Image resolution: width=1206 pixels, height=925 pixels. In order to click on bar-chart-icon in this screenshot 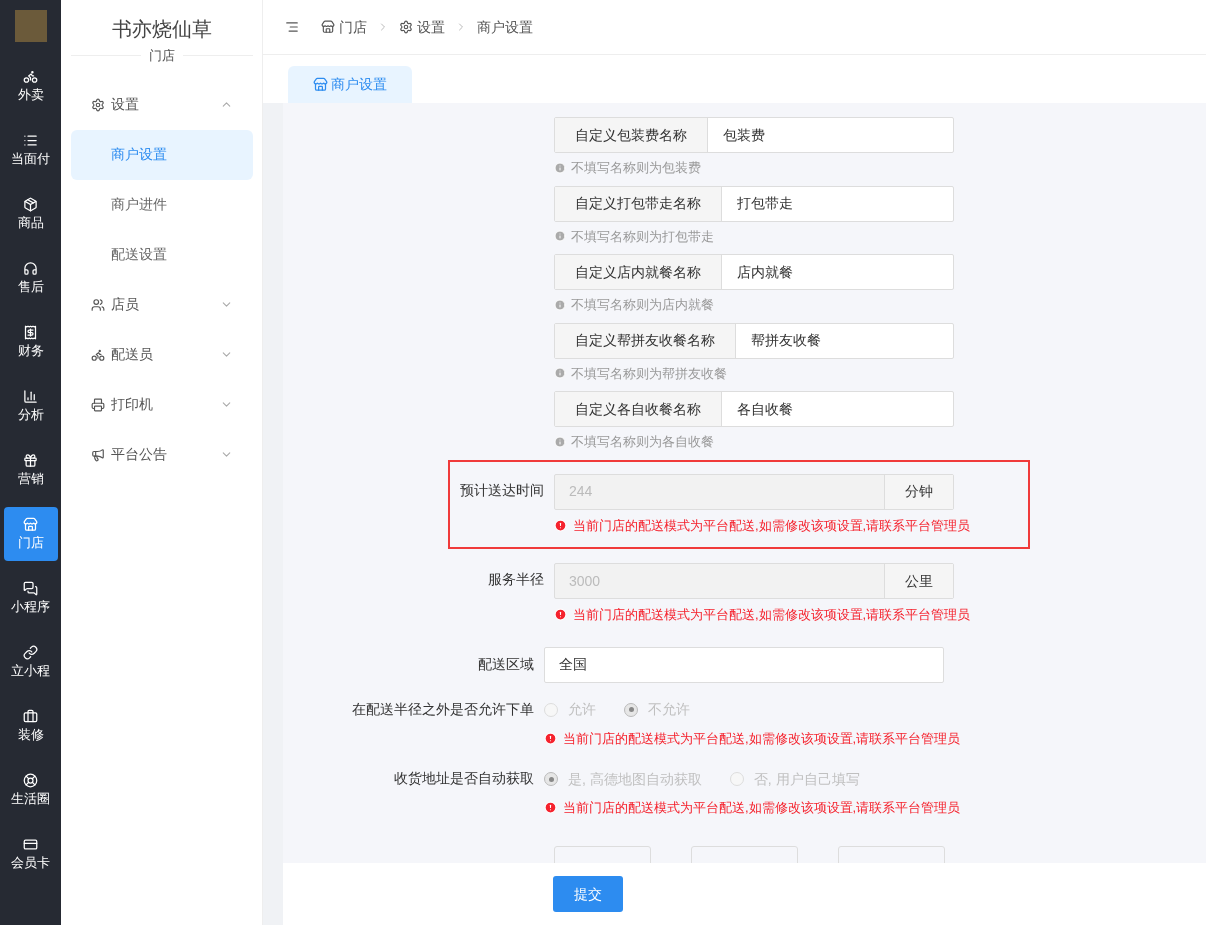, I will do `click(30, 396)`.